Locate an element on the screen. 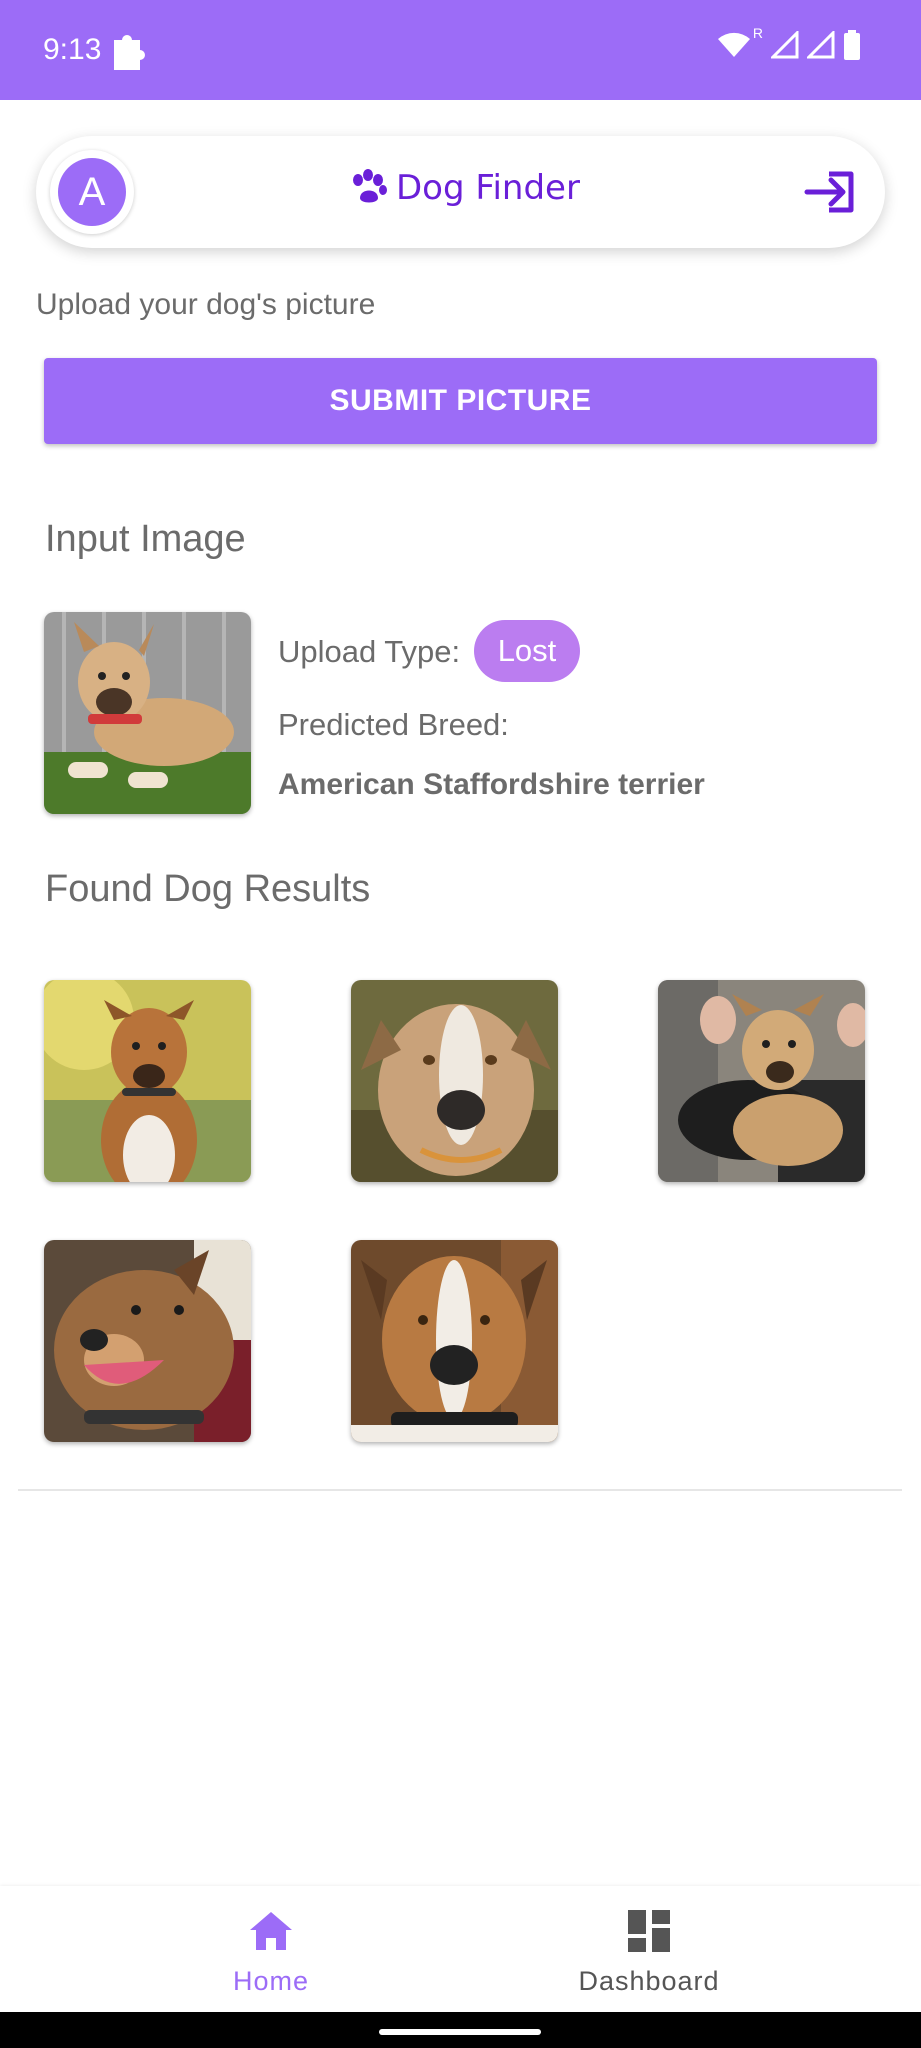  nav-item-home: Home is located at coordinates (271, 1949).